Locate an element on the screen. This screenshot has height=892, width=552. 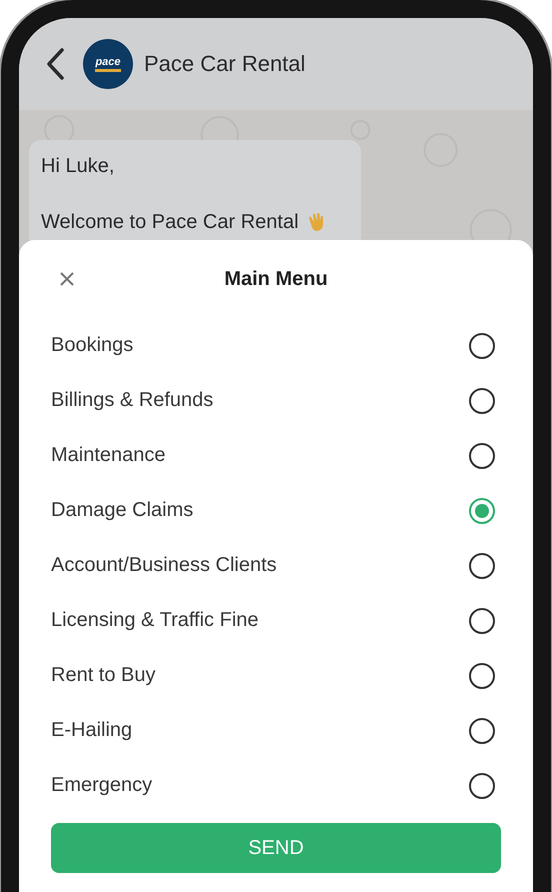
close-icon is located at coordinates (67, 279).